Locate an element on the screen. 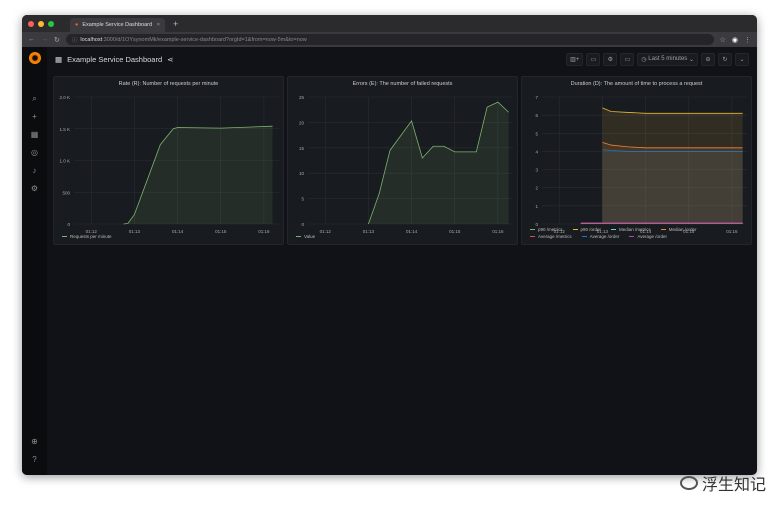  legend-label: p90 /metrics is located at coordinates (550, 229).